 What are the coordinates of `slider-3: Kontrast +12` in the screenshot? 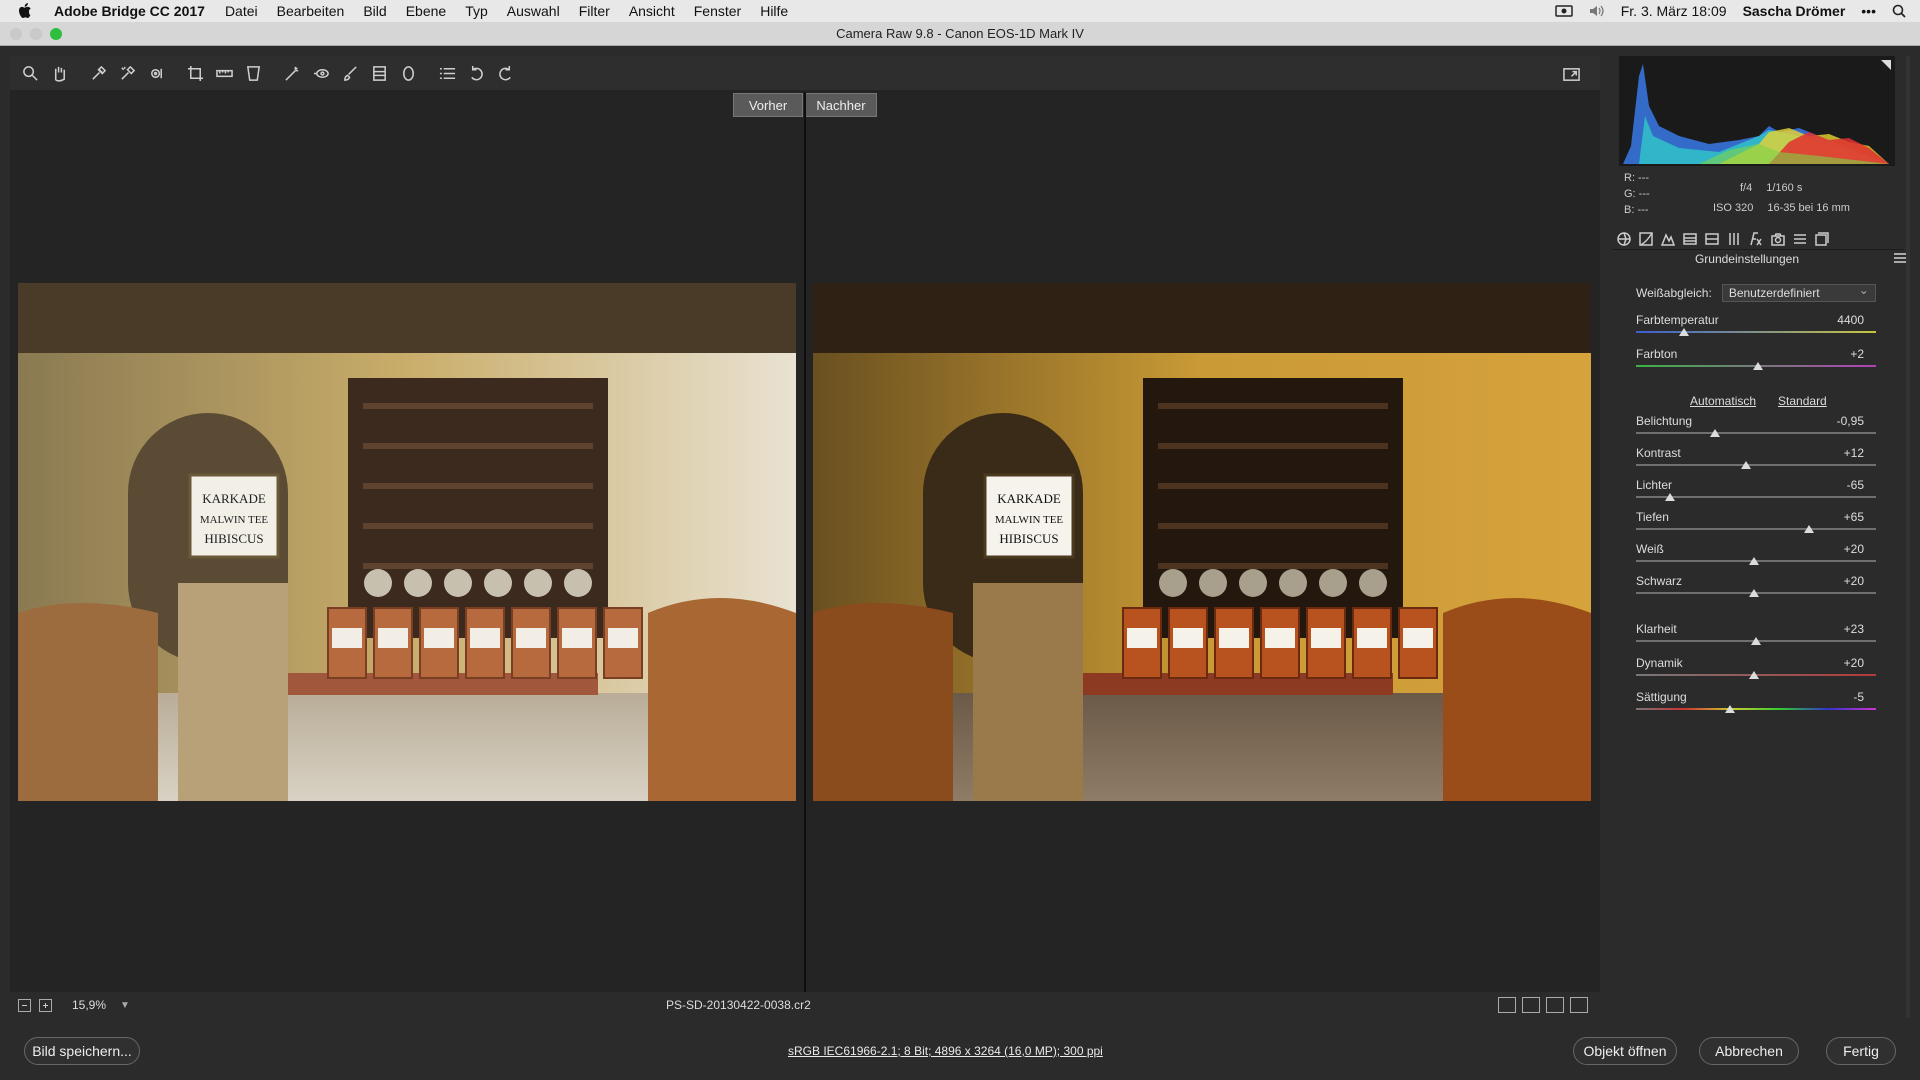 It's located at (1756, 459).